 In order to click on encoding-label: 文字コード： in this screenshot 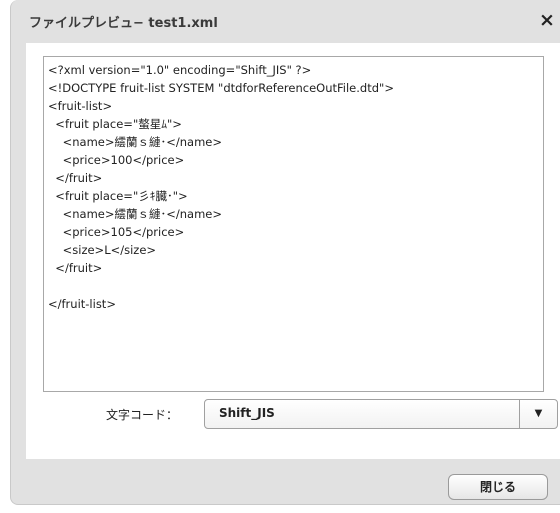, I will do `click(142, 415)`.